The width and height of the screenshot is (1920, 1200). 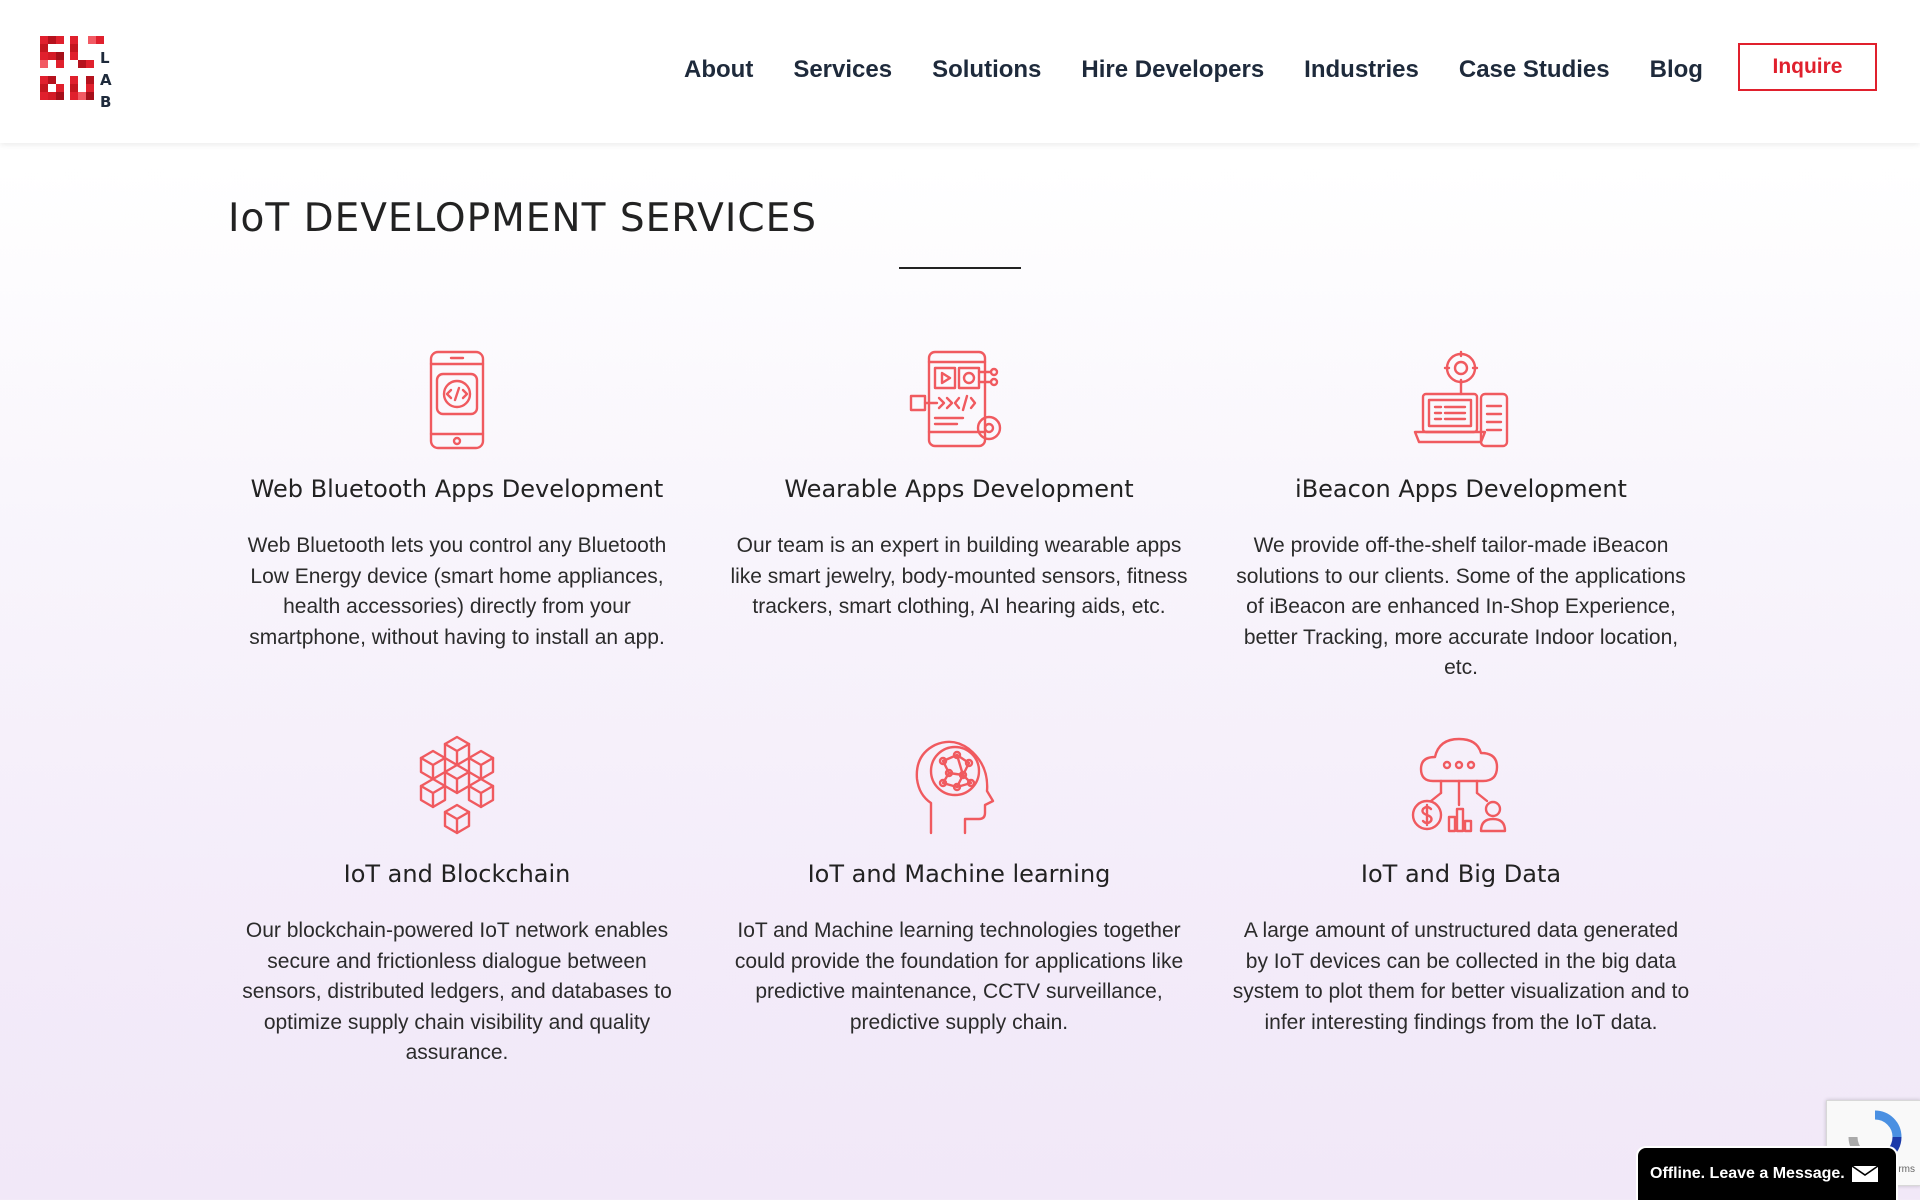 I want to click on svg-text: L, so click(x=105, y=58).